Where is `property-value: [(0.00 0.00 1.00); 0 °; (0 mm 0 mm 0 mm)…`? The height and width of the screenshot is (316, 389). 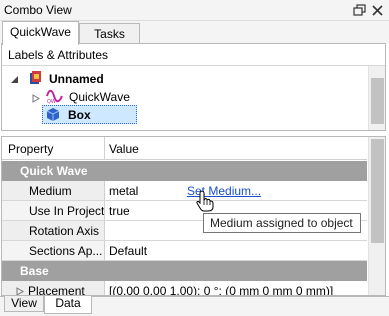
property-value: [(0.00 0.00 1.00); 0 °; (0 mm 0 mm 0 mm)… is located at coordinates (221, 289).